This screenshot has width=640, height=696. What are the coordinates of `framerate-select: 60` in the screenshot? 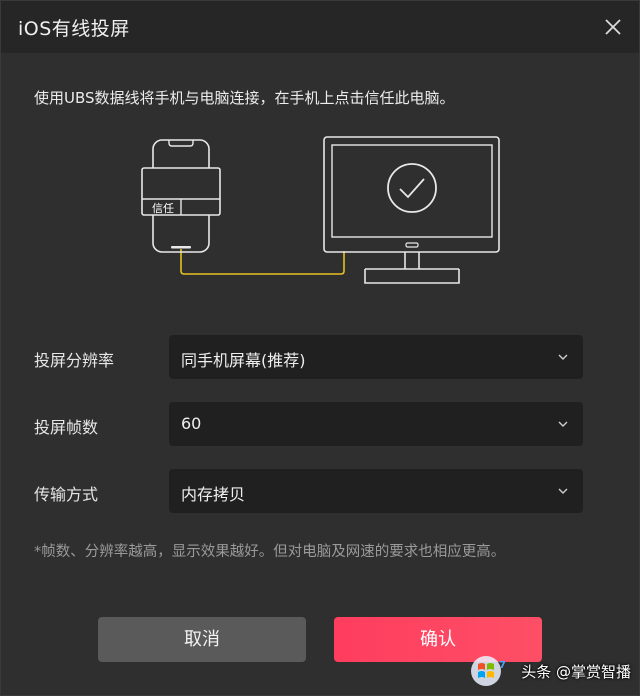 It's located at (376, 424).